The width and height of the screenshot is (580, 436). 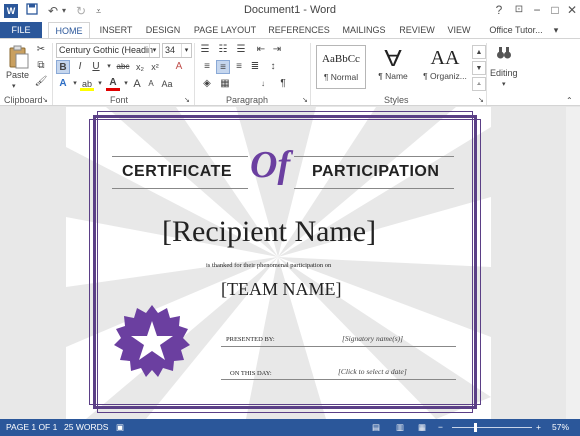 What do you see at coordinates (519, 10) in the screenshot?
I see `ribbon-display-options-icon: ⊡` at bounding box center [519, 10].